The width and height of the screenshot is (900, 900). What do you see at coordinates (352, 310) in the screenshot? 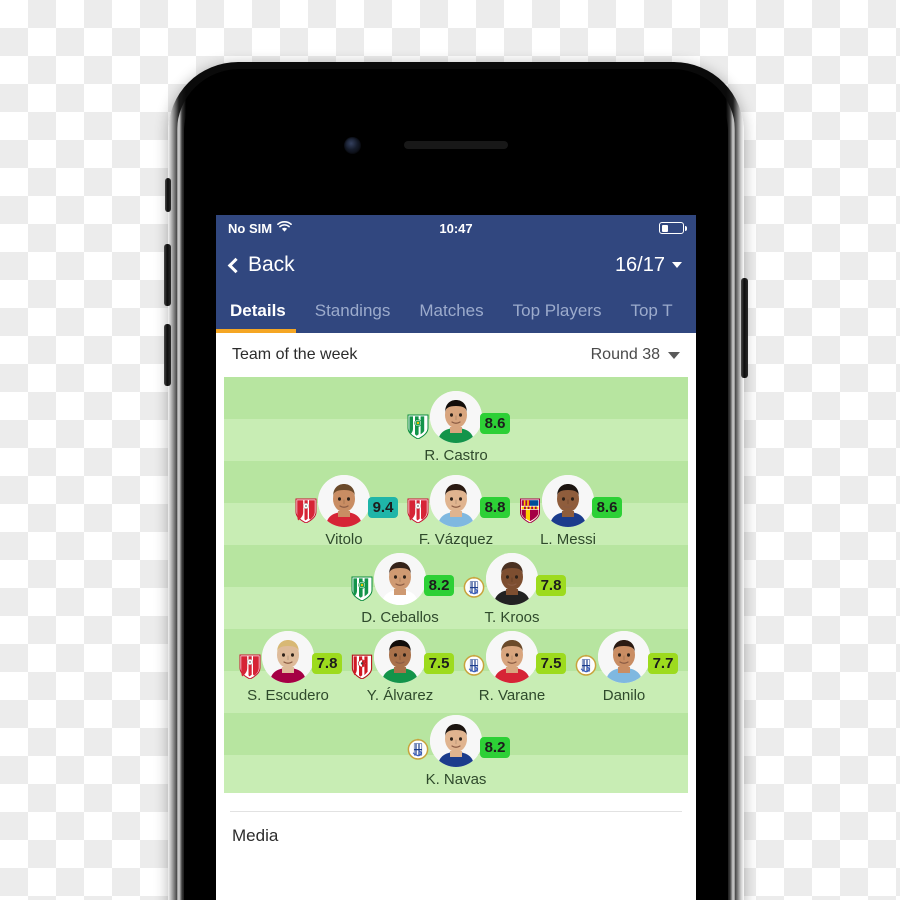
I see `tab-label: Standings` at bounding box center [352, 310].